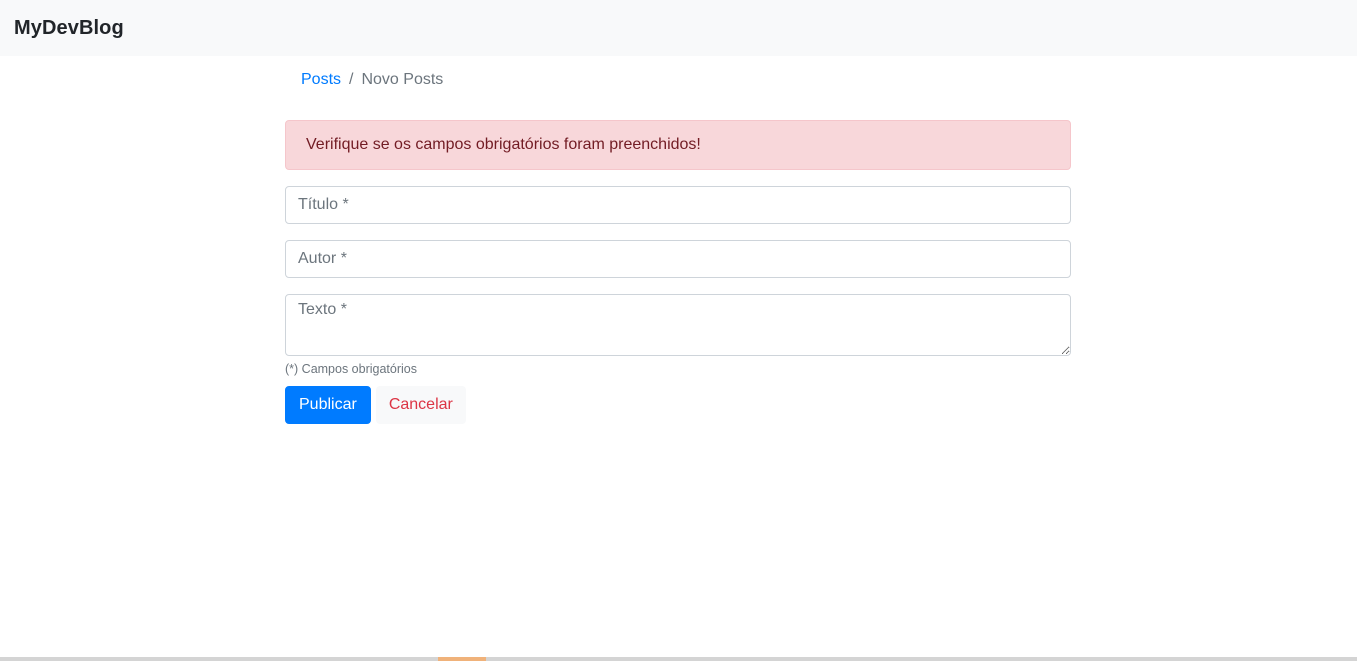 The width and height of the screenshot is (1357, 661). I want to click on text-textarea, so click(678, 325).